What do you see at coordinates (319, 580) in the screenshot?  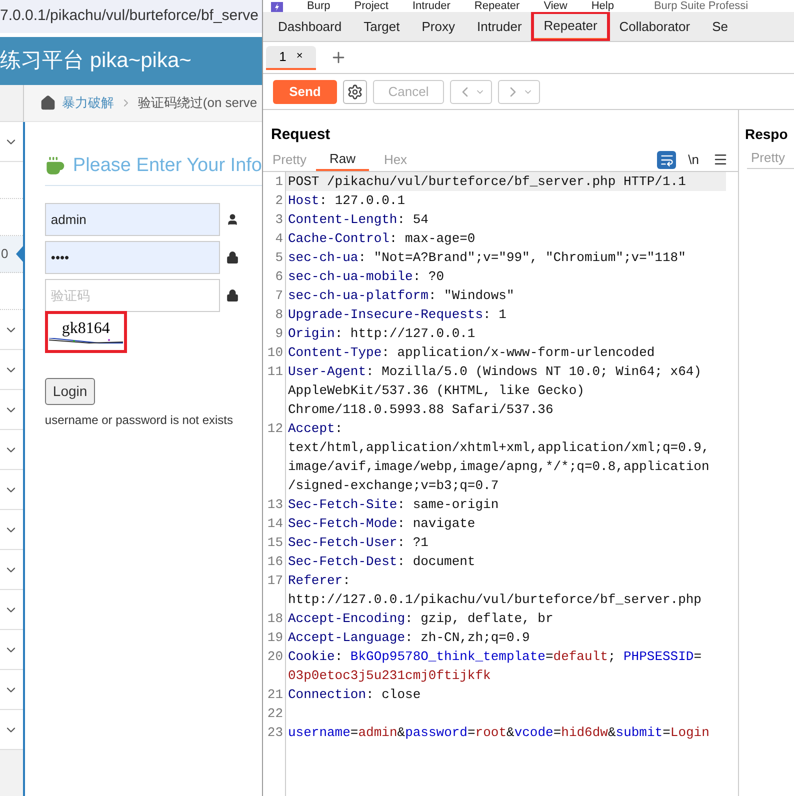 I see `code-line: Referer:` at bounding box center [319, 580].